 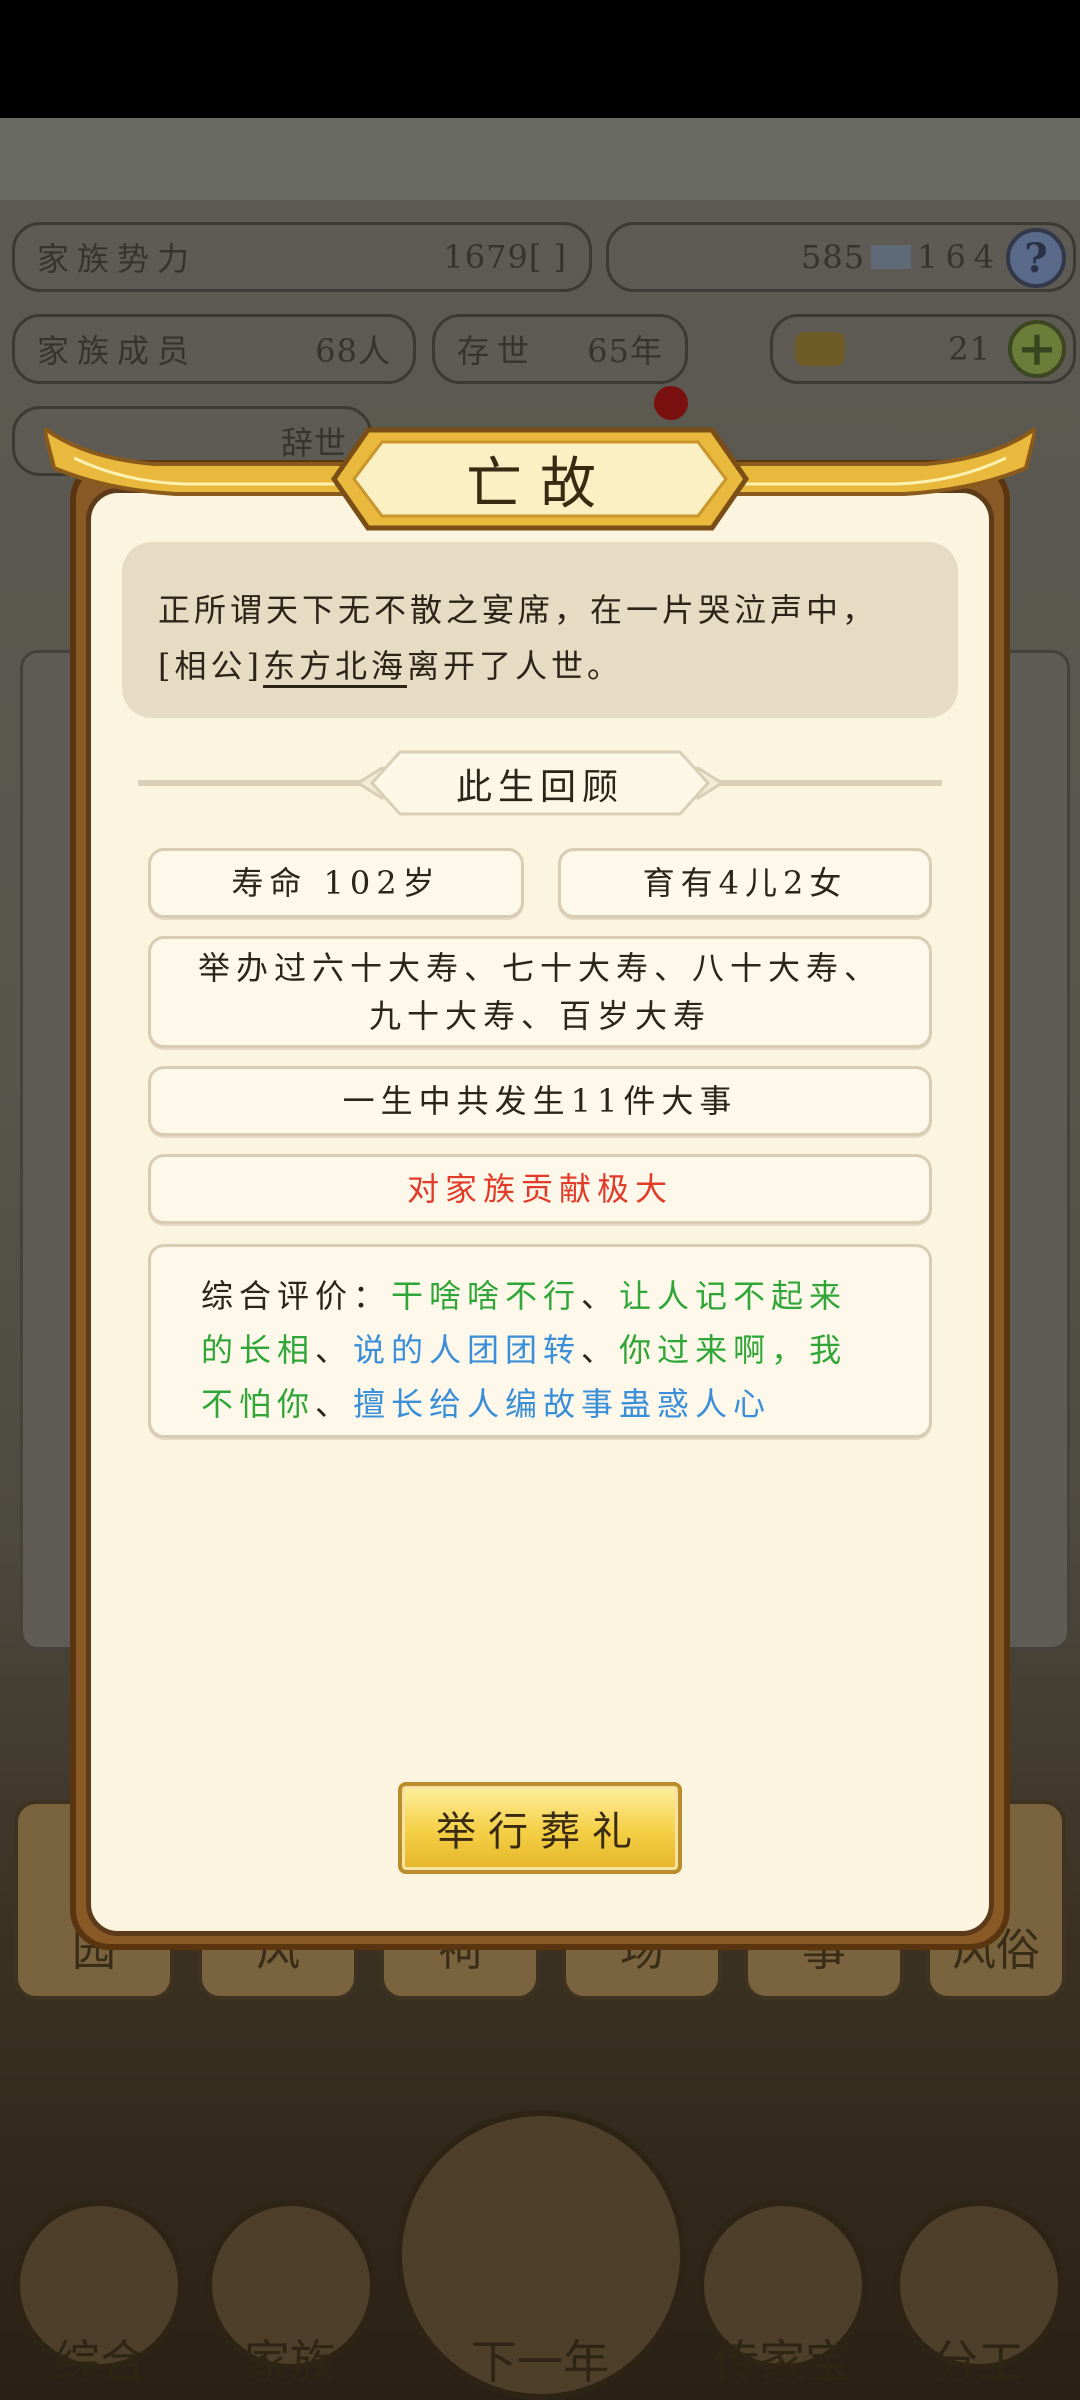 What do you see at coordinates (671, 403) in the screenshot?
I see `notification-dot-icon` at bounding box center [671, 403].